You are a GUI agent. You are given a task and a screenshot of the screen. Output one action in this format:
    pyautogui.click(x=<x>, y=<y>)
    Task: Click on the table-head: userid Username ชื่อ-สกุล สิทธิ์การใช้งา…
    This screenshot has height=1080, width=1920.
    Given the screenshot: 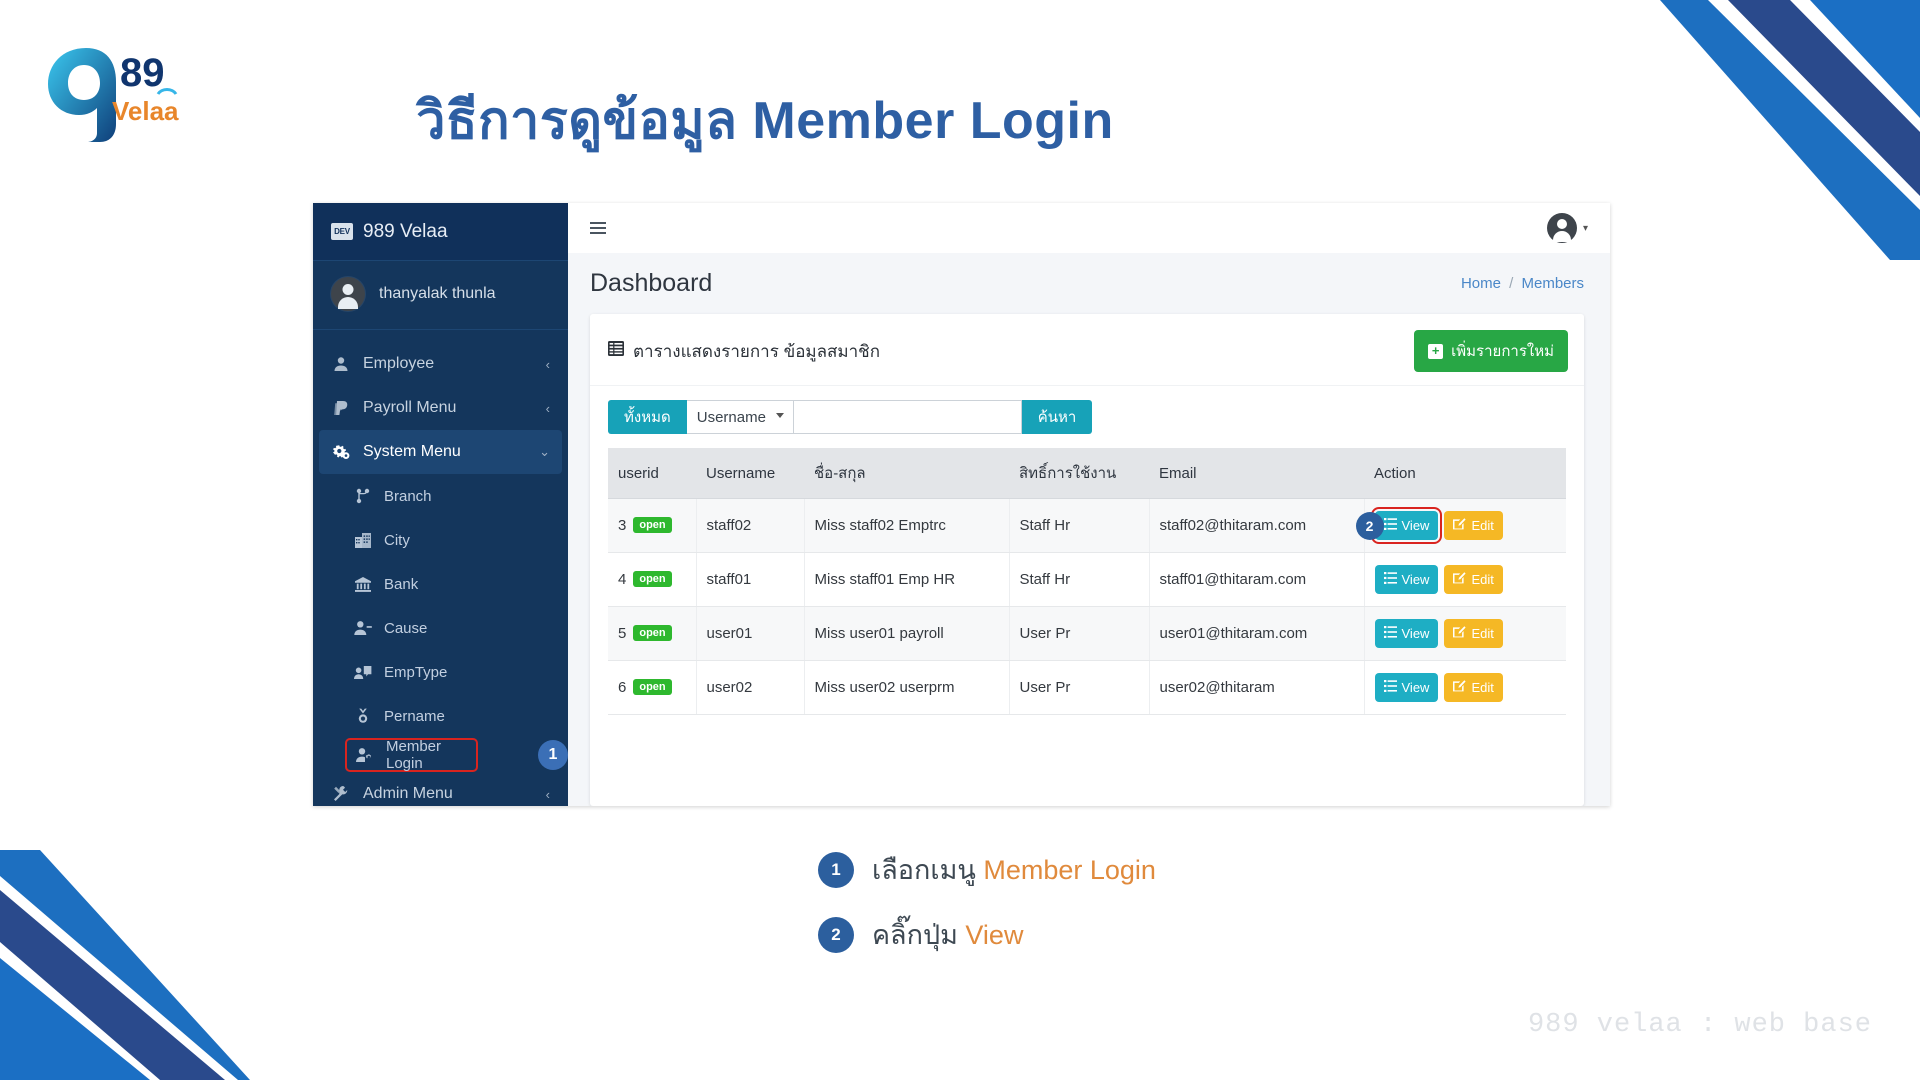 What is the action you would take?
    pyautogui.click(x=1087, y=473)
    